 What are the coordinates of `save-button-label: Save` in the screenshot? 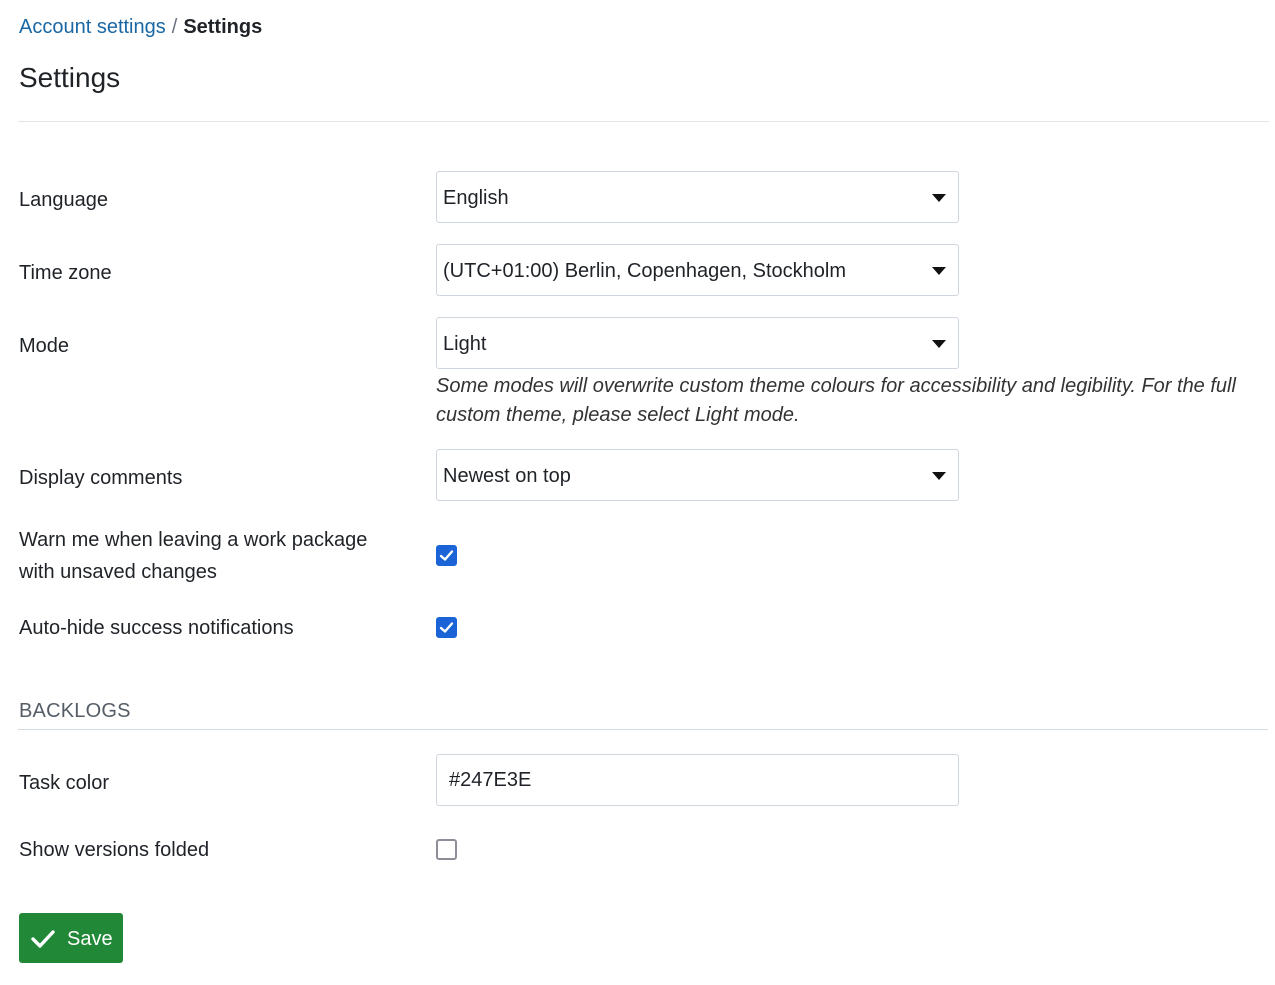 It's located at (90, 939).